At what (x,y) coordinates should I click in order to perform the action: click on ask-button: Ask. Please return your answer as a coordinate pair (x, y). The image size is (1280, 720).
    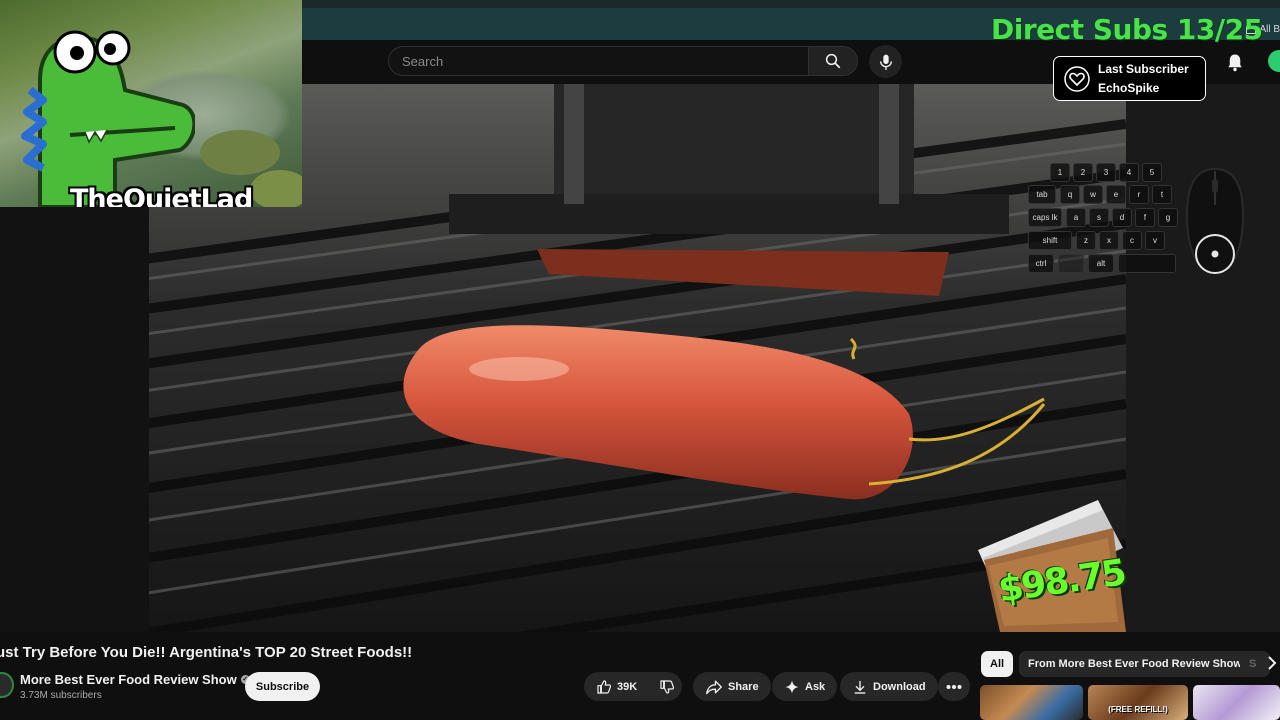
    Looking at the image, I should click on (805, 686).